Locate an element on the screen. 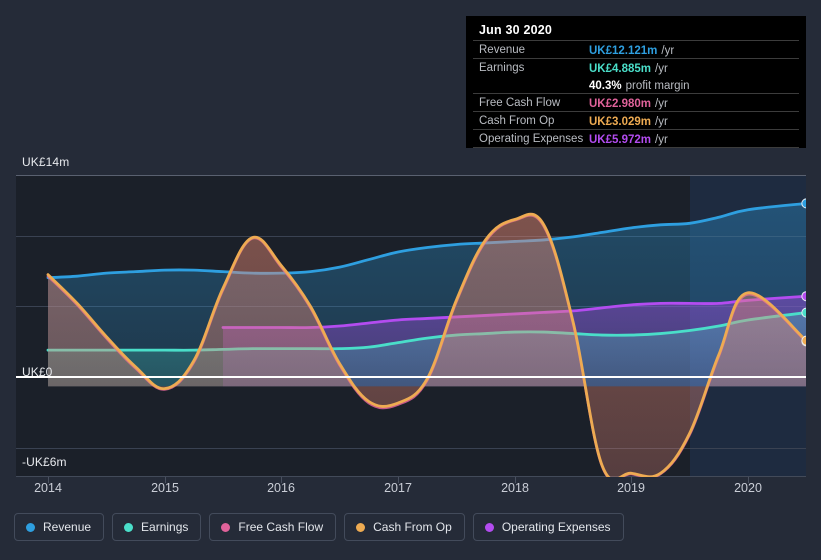 The width and height of the screenshot is (821, 560). legend-item-revenue: Revenue is located at coordinates (59, 527).